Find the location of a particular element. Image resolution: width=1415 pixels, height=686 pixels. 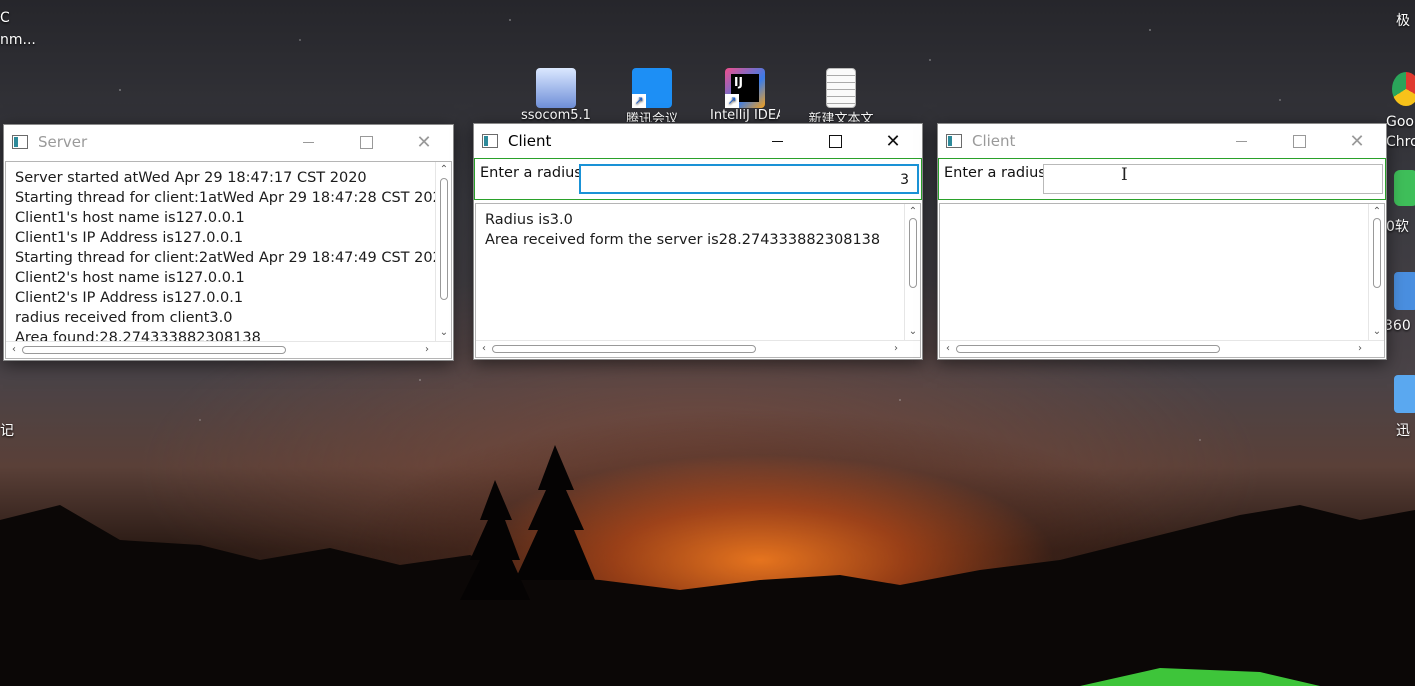

client1-titlebar: Client ✕ is located at coordinates (698, 141).